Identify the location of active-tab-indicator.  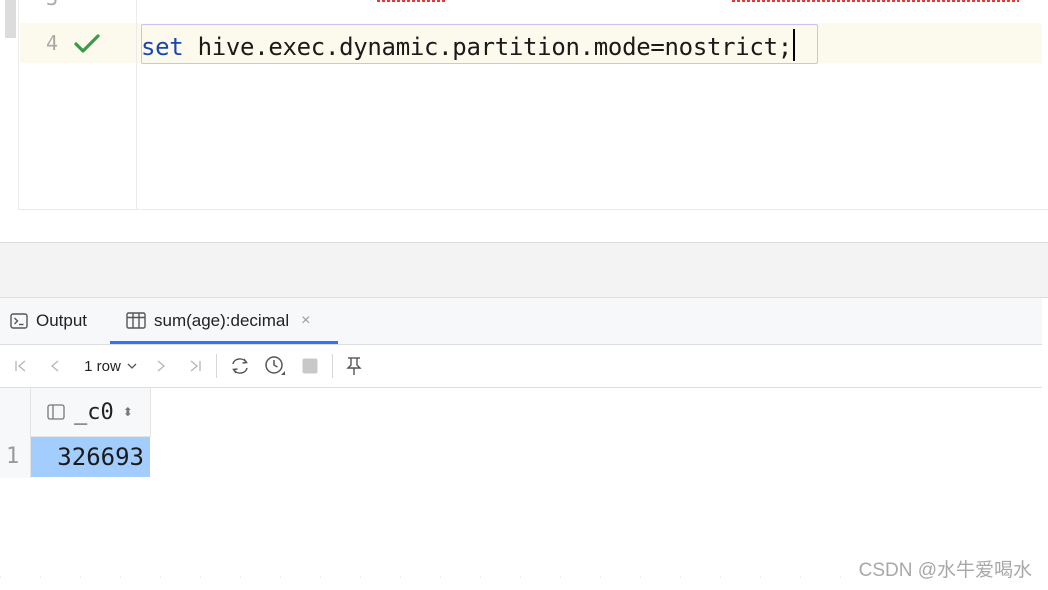
(224, 342).